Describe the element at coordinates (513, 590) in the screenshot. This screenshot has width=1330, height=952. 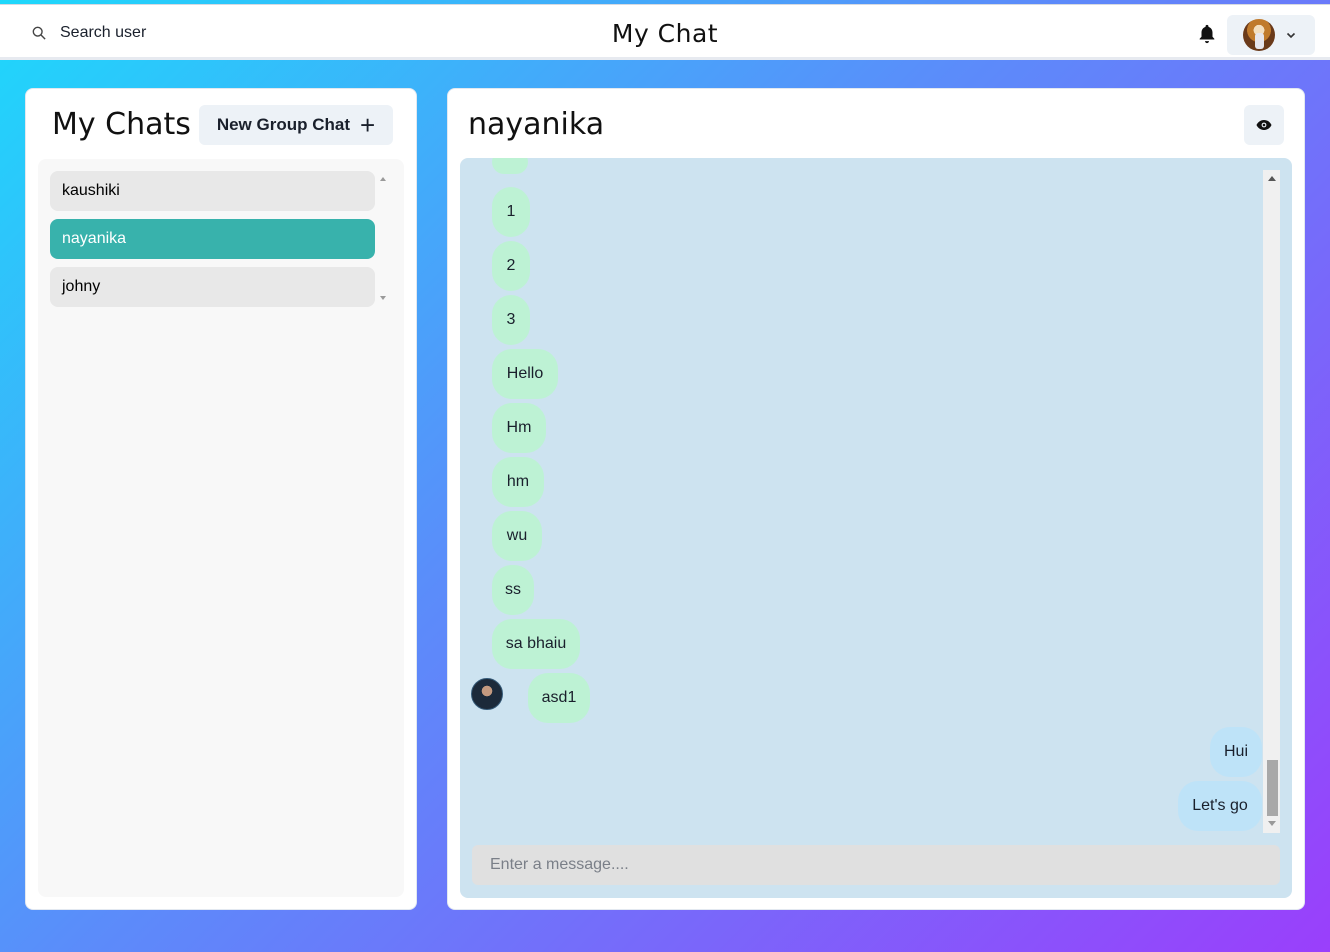
I see `message-bubble: ss` at that location.